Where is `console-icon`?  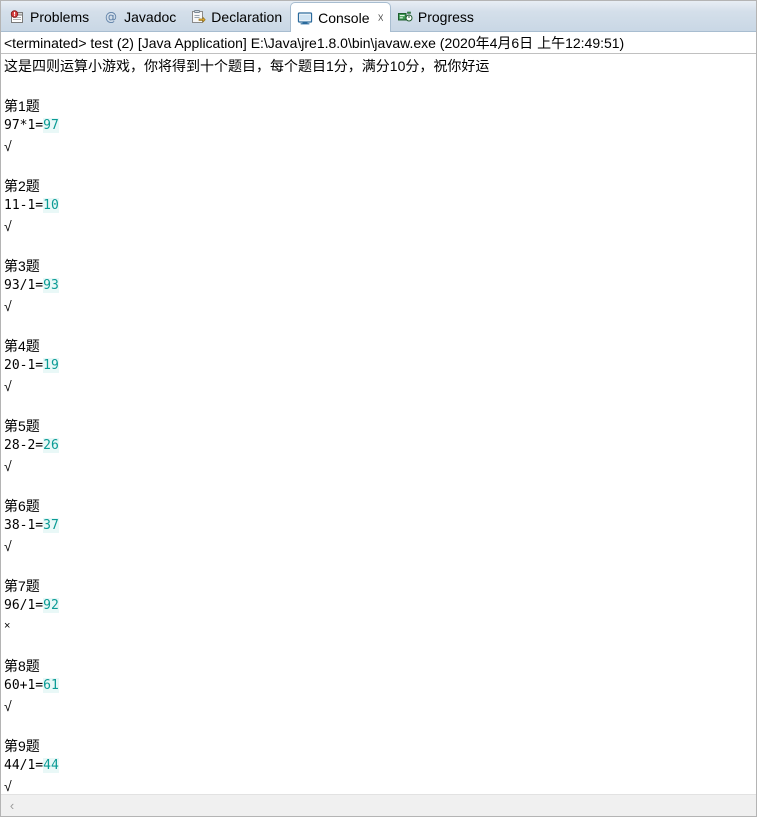
console-icon is located at coordinates (305, 18).